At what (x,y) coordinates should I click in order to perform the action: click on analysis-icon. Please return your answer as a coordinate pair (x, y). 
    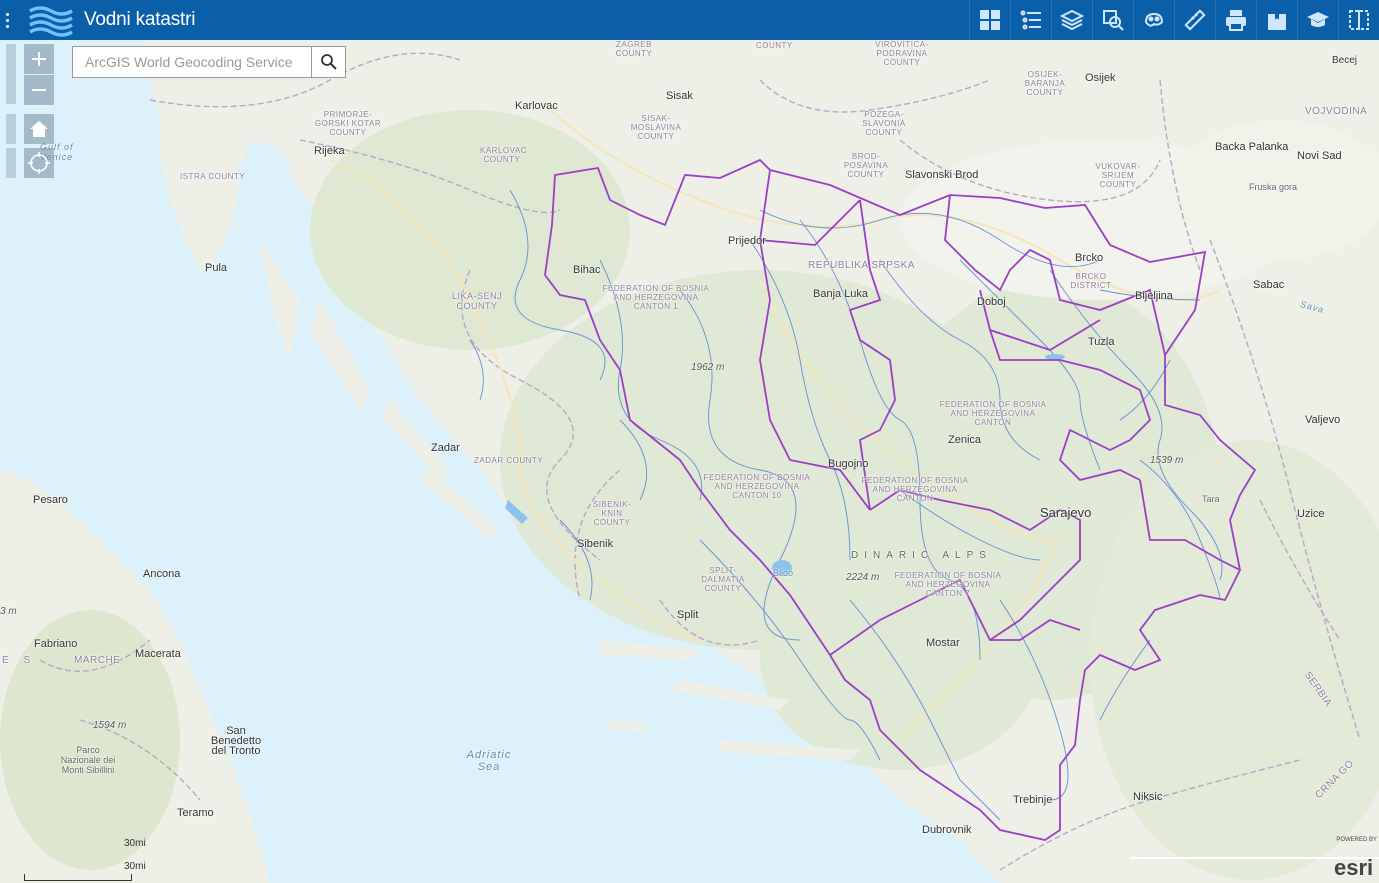
    Looking at the image, I should click on (1153, 20).